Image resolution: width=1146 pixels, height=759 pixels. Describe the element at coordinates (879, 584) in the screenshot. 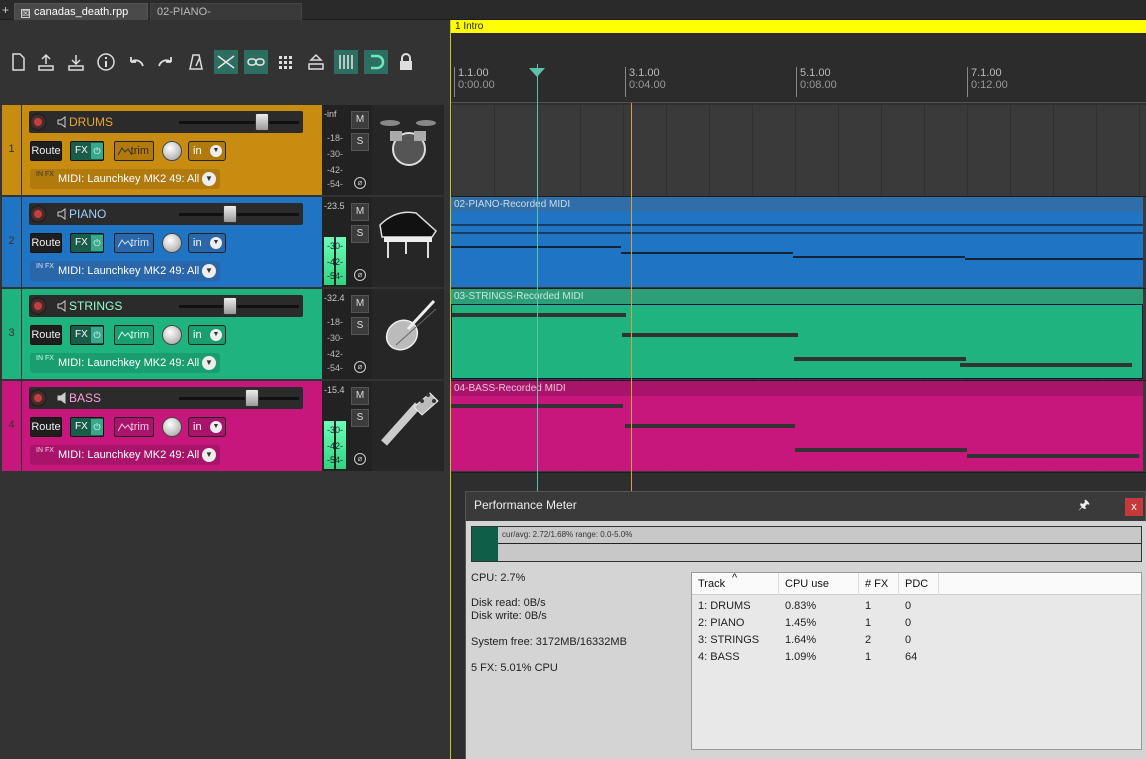

I see `column-header-fx-count: # FX` at that location.